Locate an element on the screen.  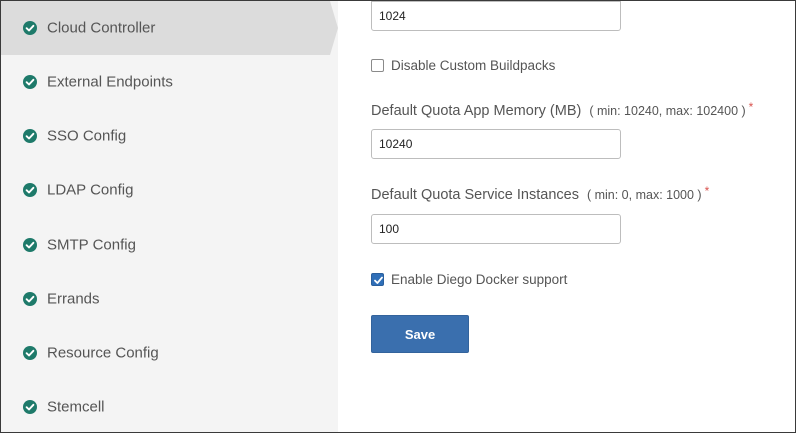
disable-custom-buildpacks-label: Disable Custom Buildpacks is located at coordinates (473, 65).